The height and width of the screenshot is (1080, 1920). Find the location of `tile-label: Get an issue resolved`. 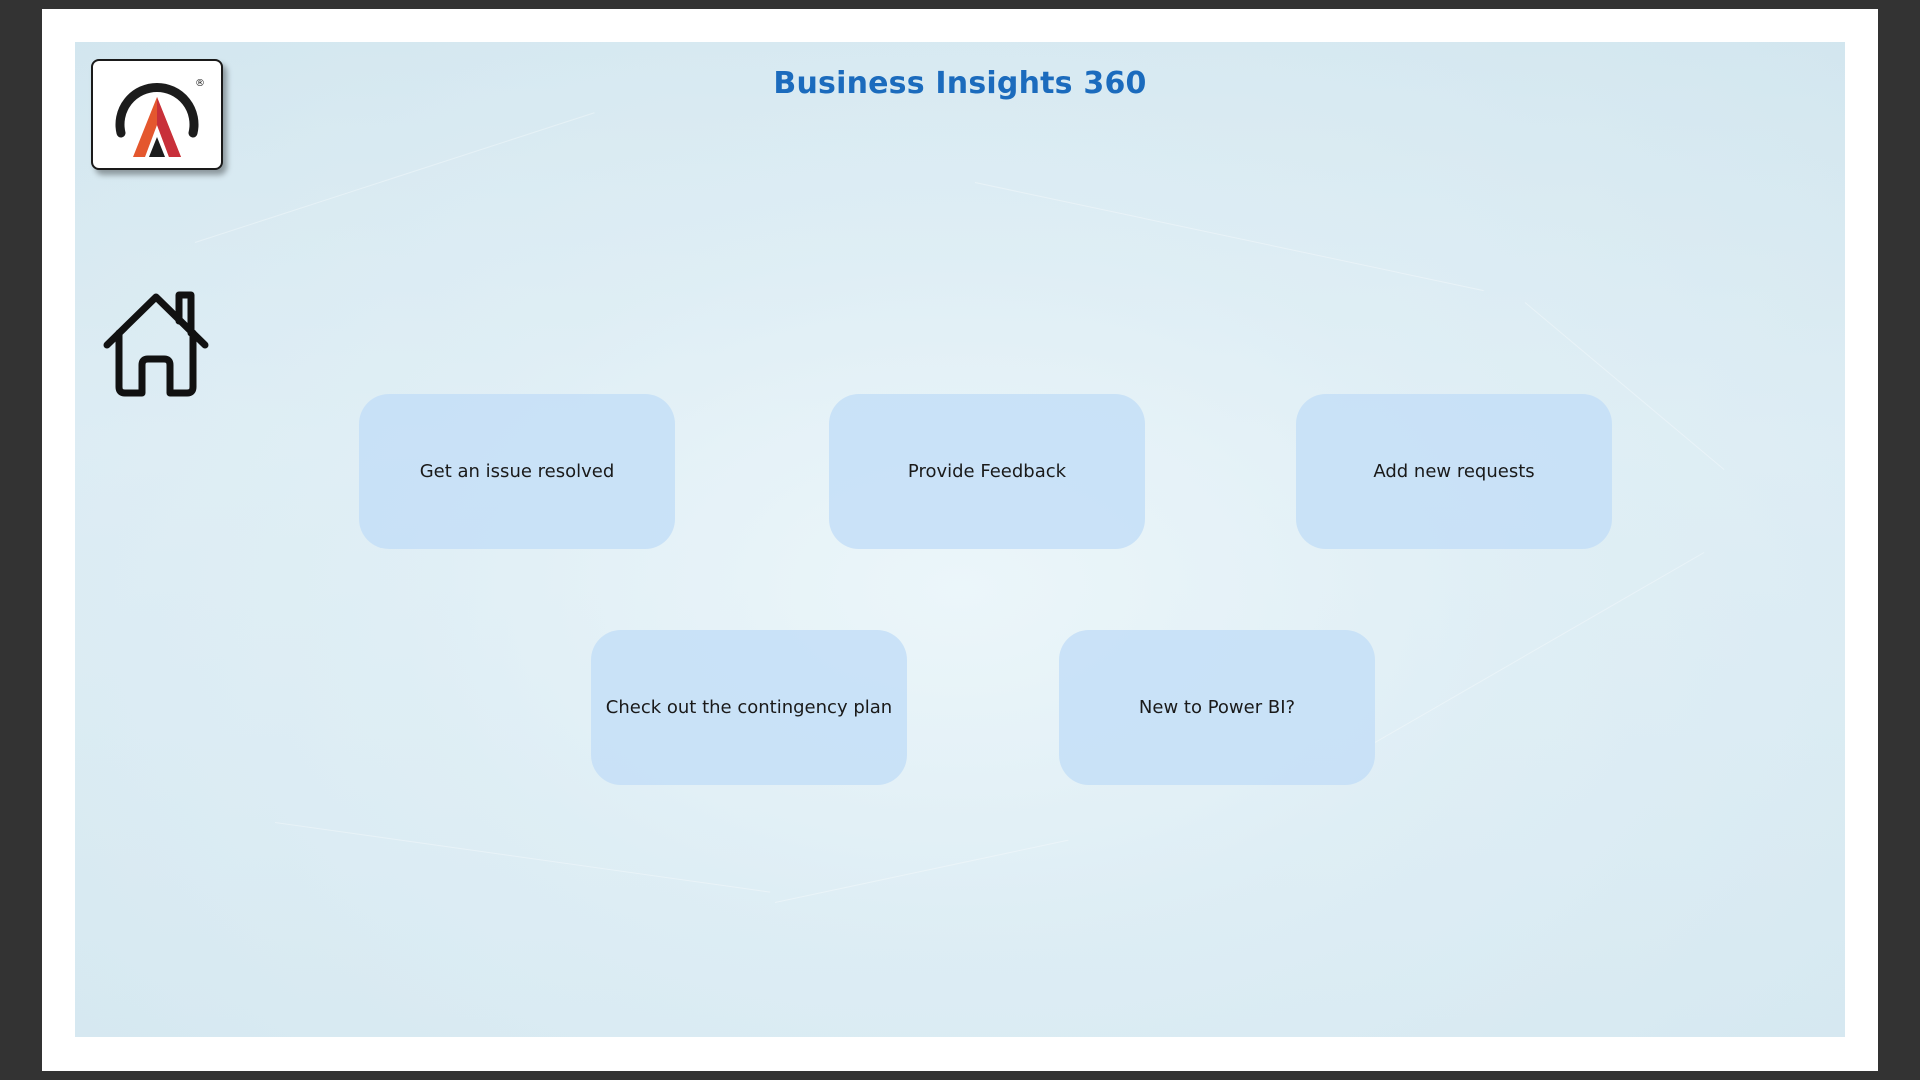

tile-label: Get an issue resolved is located at coordinates (517, 471).